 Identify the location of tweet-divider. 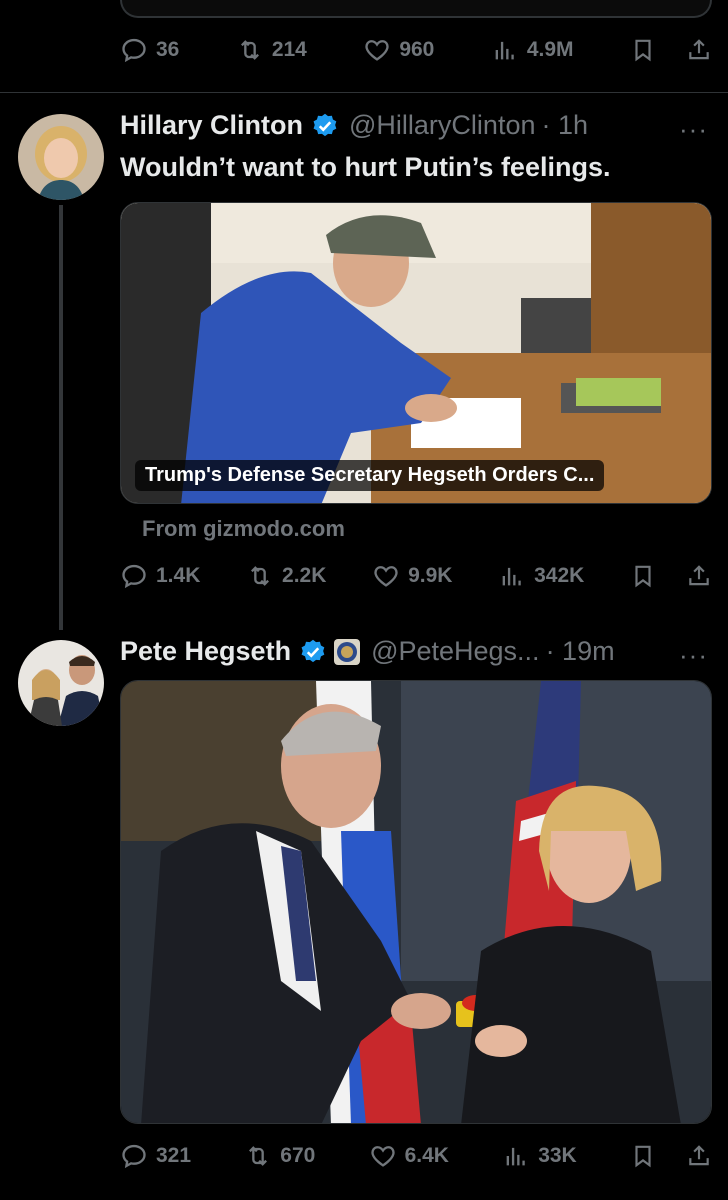
(364, 92).